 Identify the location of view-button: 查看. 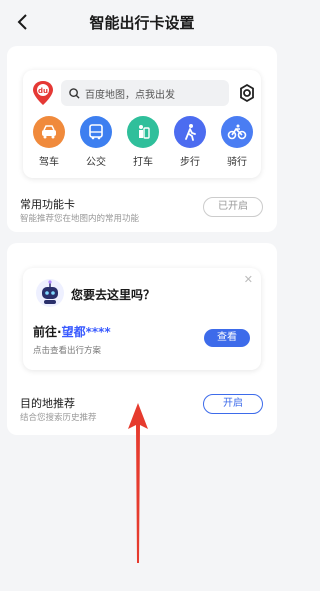
(227, 338).